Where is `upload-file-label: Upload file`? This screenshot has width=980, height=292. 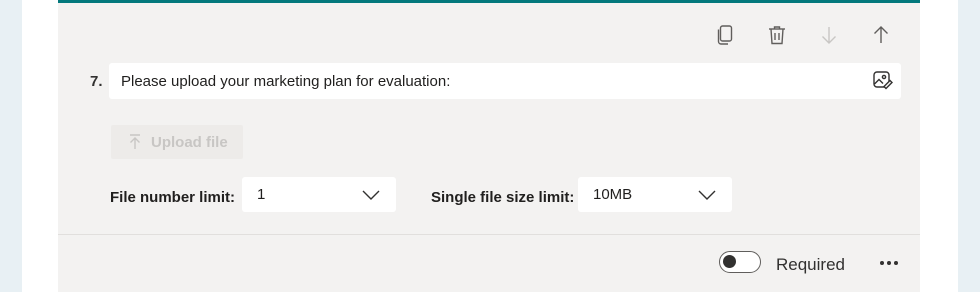 upload-file-label: Upload file is located at coordinates (189, 142).